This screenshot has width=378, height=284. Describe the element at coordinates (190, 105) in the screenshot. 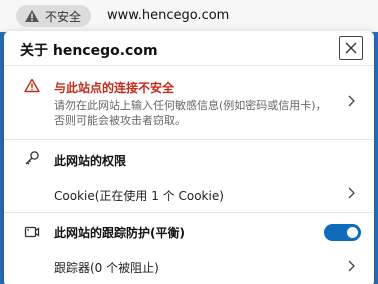

I see `warning-description-line: 请勿在此网站上输入任何敏感信息(例如密码或信用卡)，` at that location.